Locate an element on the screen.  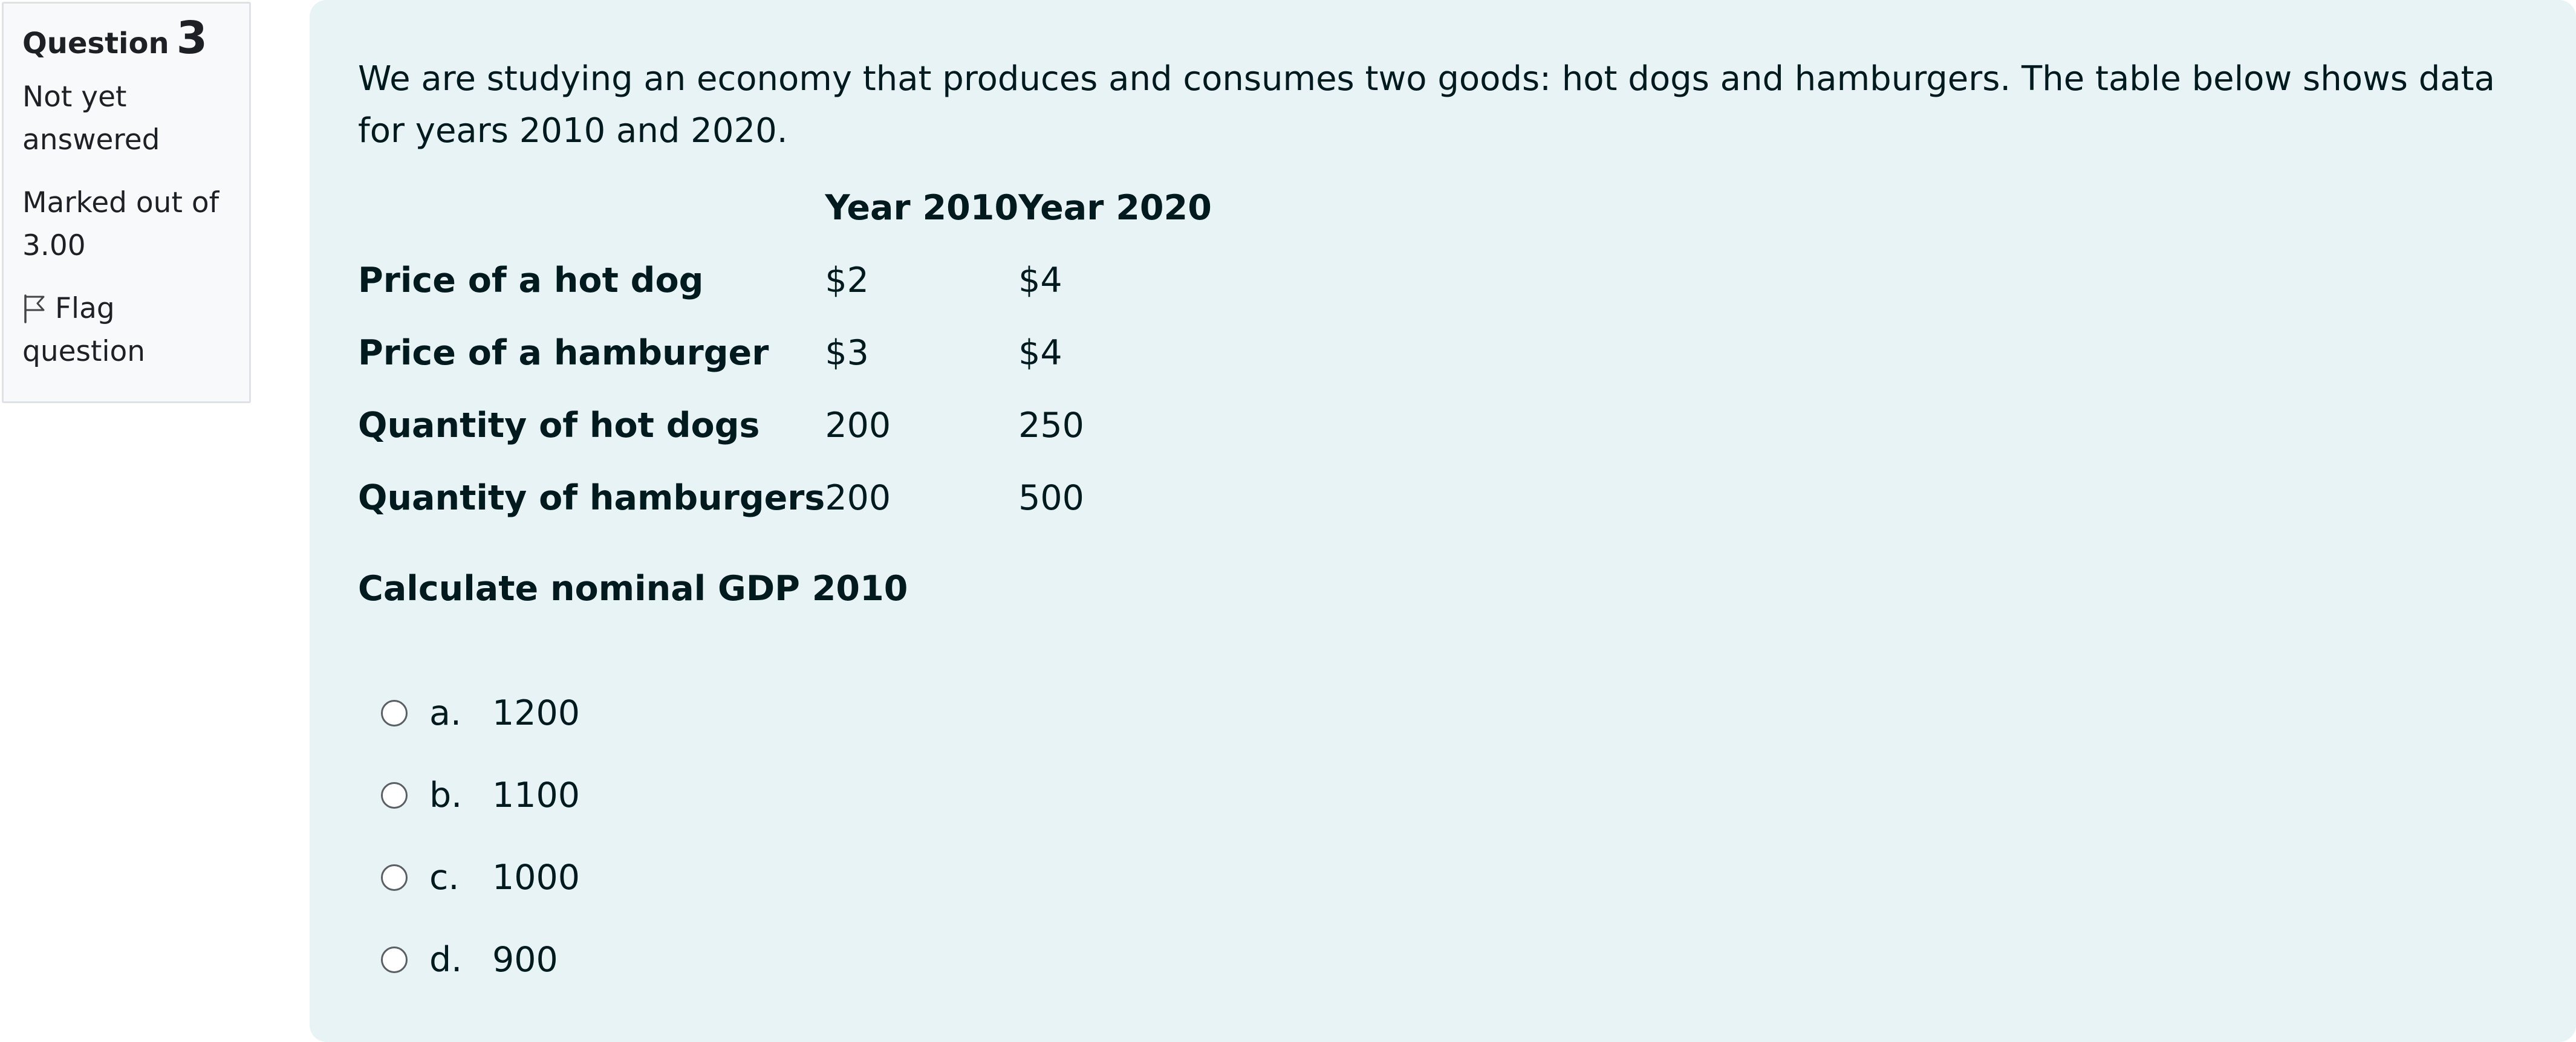
option-letter: d. is located at coordinates (446, 960).